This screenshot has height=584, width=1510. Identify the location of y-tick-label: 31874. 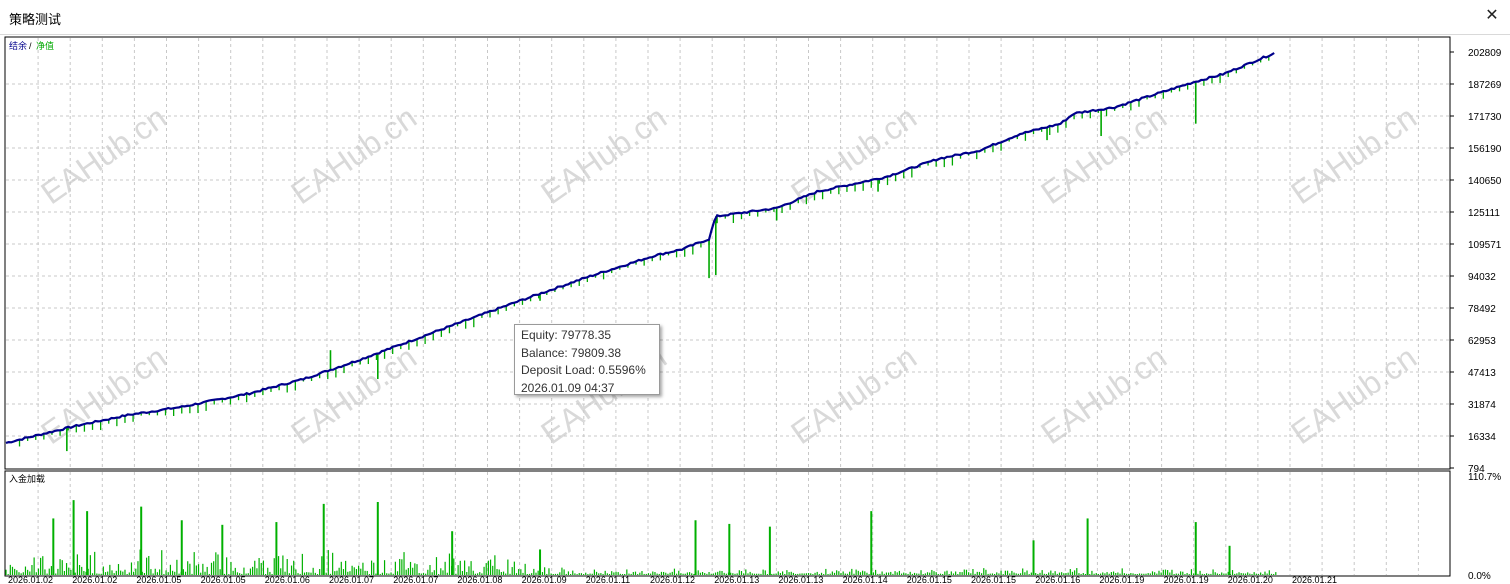
(1482, 405).